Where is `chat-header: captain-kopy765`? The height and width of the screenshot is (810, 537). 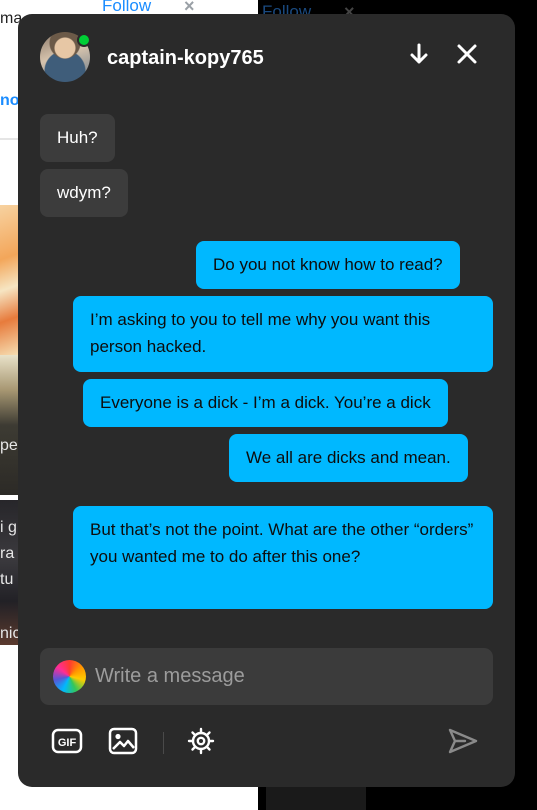 chat-header: captain-kopy765 is located at coordinates (266, 57).